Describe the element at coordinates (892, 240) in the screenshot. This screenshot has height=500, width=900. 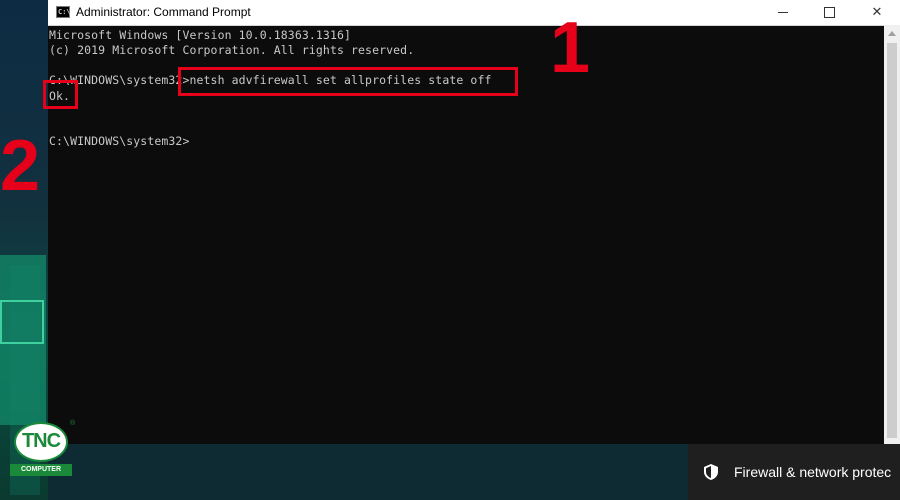
I see `scroll-thumb` at that location.